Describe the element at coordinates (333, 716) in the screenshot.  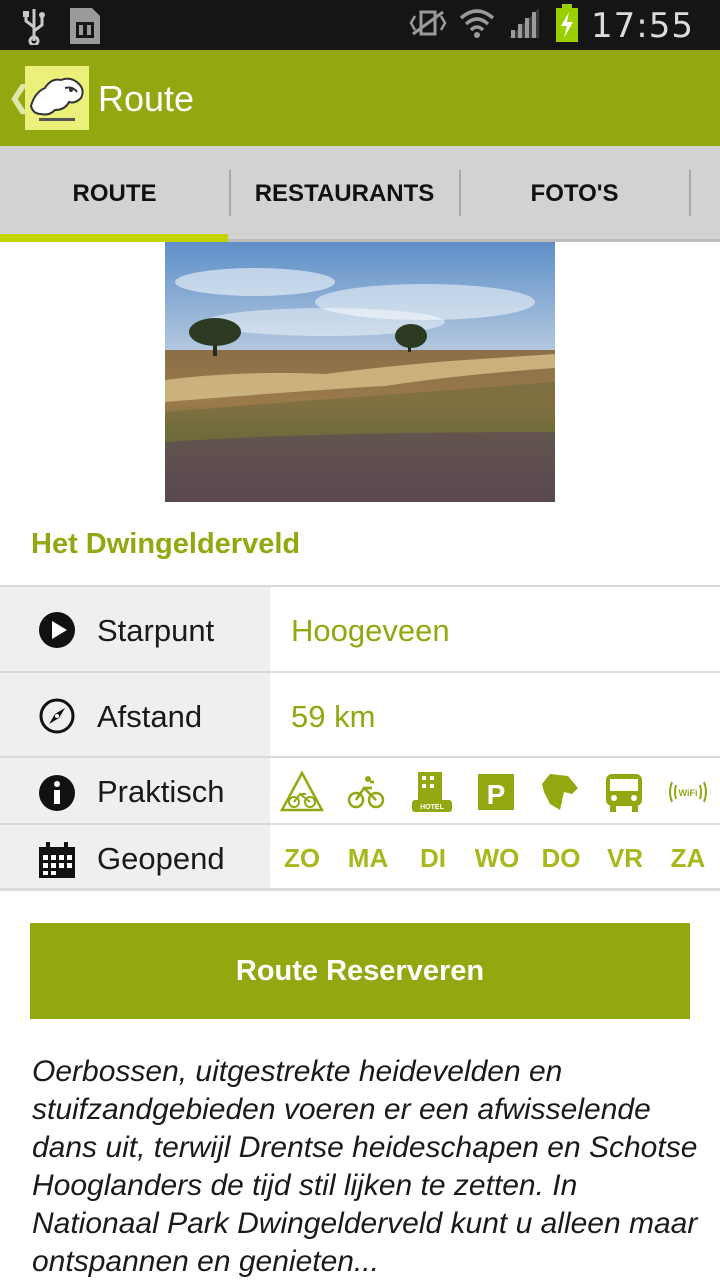
I see `distance-value: 59 km` at that location.